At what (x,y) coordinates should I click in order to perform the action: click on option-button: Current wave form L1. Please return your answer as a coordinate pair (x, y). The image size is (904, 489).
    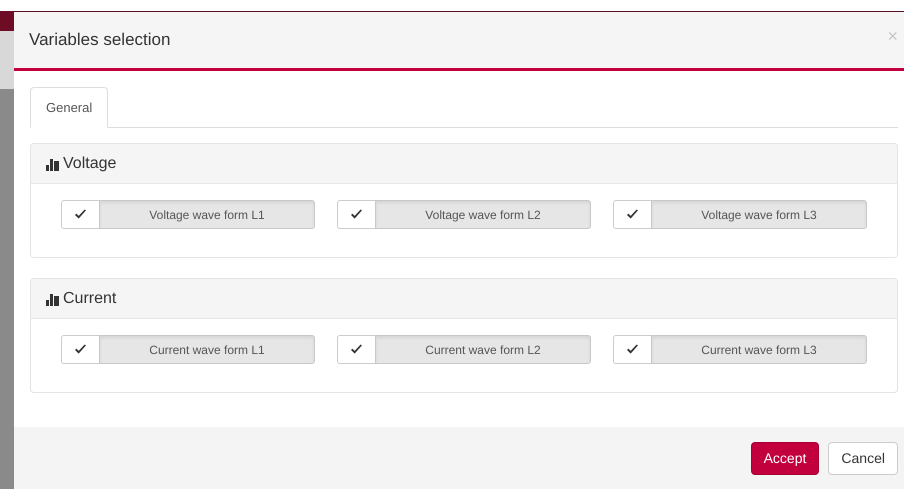
    Looking at the image, I should click on (207, 349).